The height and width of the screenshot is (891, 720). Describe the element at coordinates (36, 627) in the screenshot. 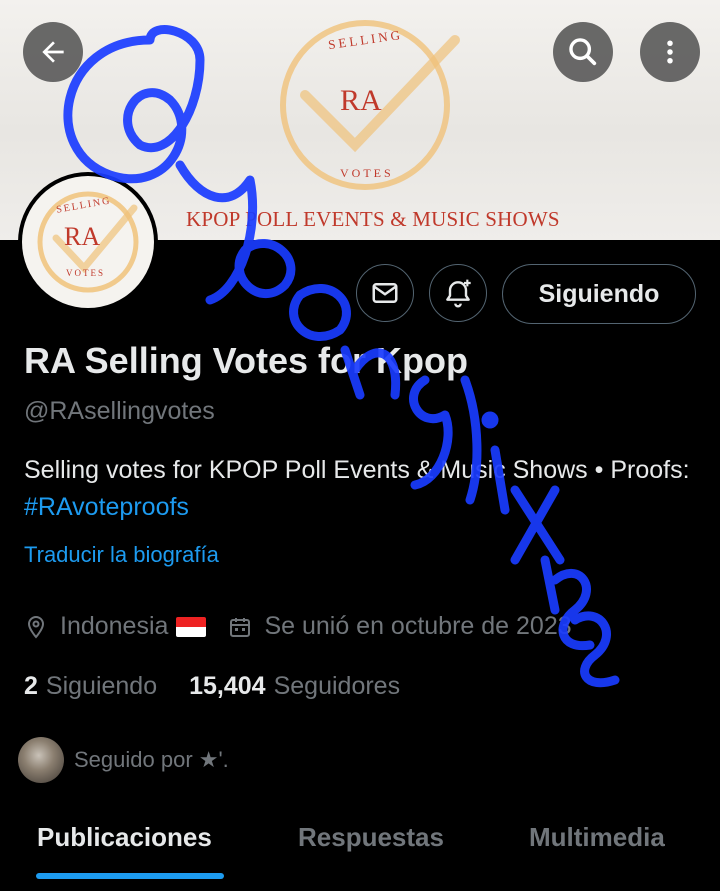

I see `location-pin-icon` at that location.